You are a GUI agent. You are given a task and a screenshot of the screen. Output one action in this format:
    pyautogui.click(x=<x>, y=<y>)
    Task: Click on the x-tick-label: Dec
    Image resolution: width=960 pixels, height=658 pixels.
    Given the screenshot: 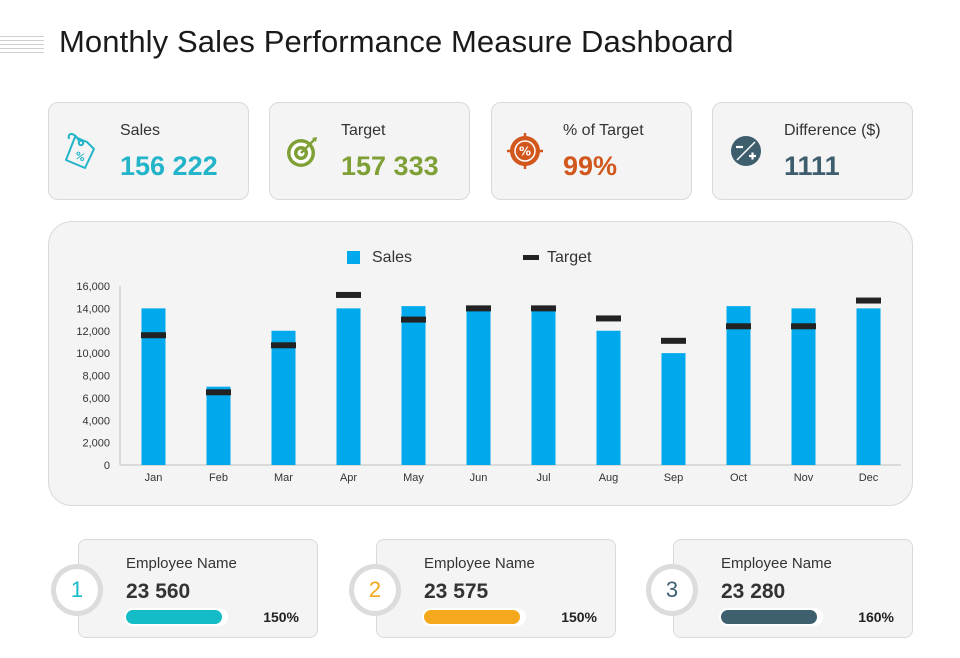 What is the action you would take?
    pyautogui.click(x=869, y=478)
    